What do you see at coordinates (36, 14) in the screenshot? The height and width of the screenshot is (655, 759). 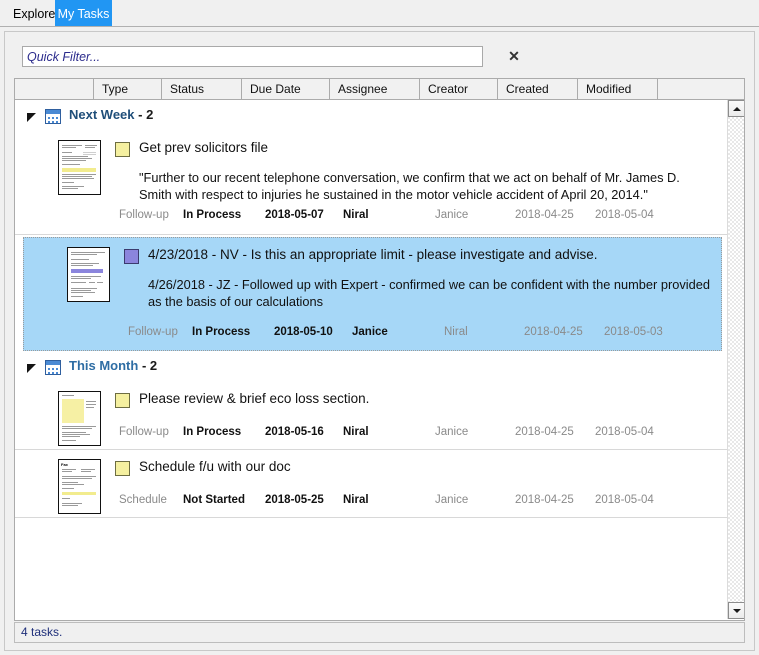 I see `tab-explorer-label: Explorer` at bounding box center [36, 14].